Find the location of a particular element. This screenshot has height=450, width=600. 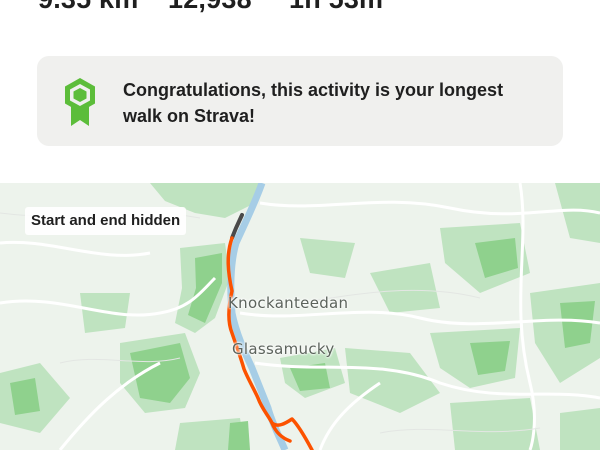

start-end-hidden-label: Start and end hidden is located at coordinates (106, 221).